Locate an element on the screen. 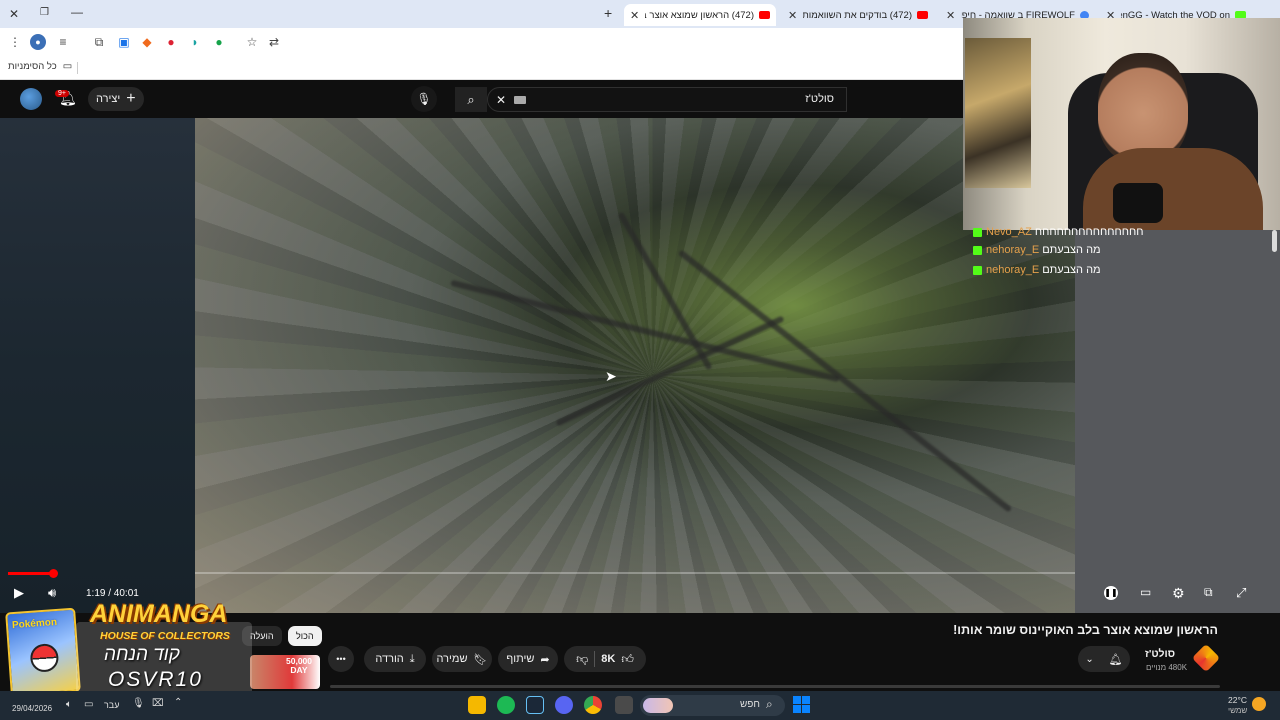  search-icon: ⌕ is located at coordinates (769, 704).